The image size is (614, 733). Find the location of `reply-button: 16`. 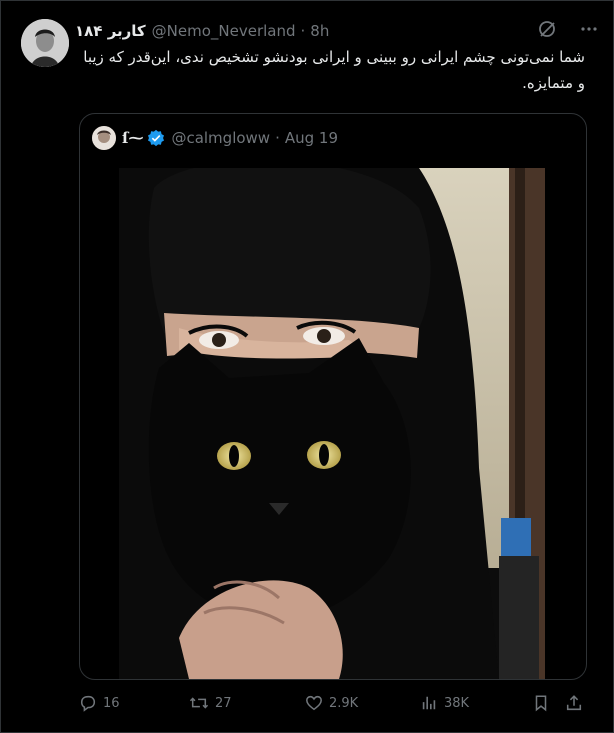

reply-button: 16 is located at coordinates (99, 703).